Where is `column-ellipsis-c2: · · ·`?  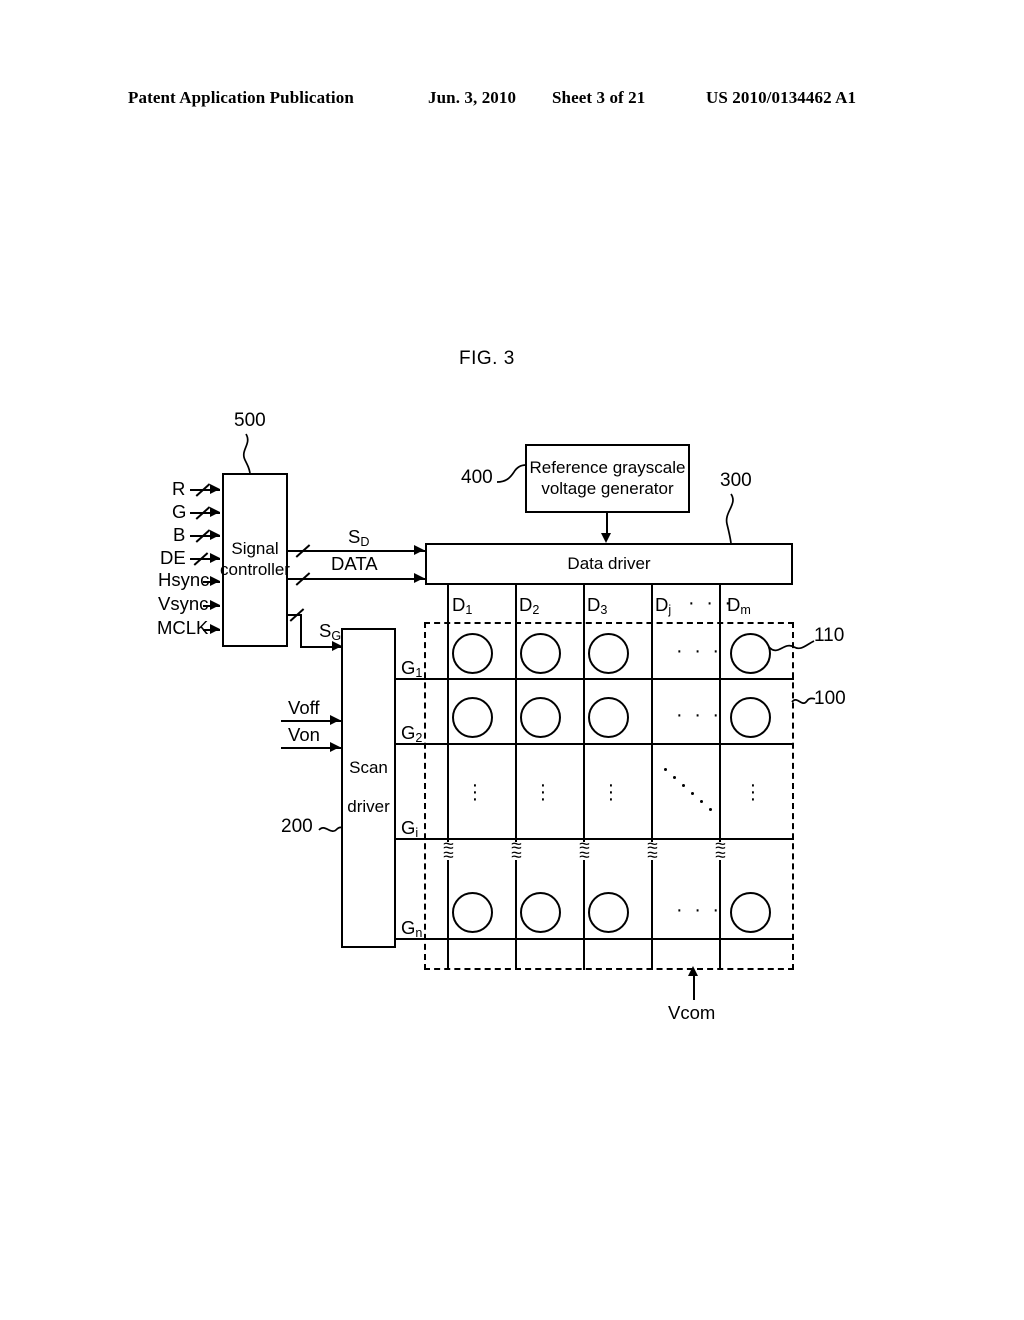 column-ellipsis-c2: · · · is located at coordinates (543, 792).